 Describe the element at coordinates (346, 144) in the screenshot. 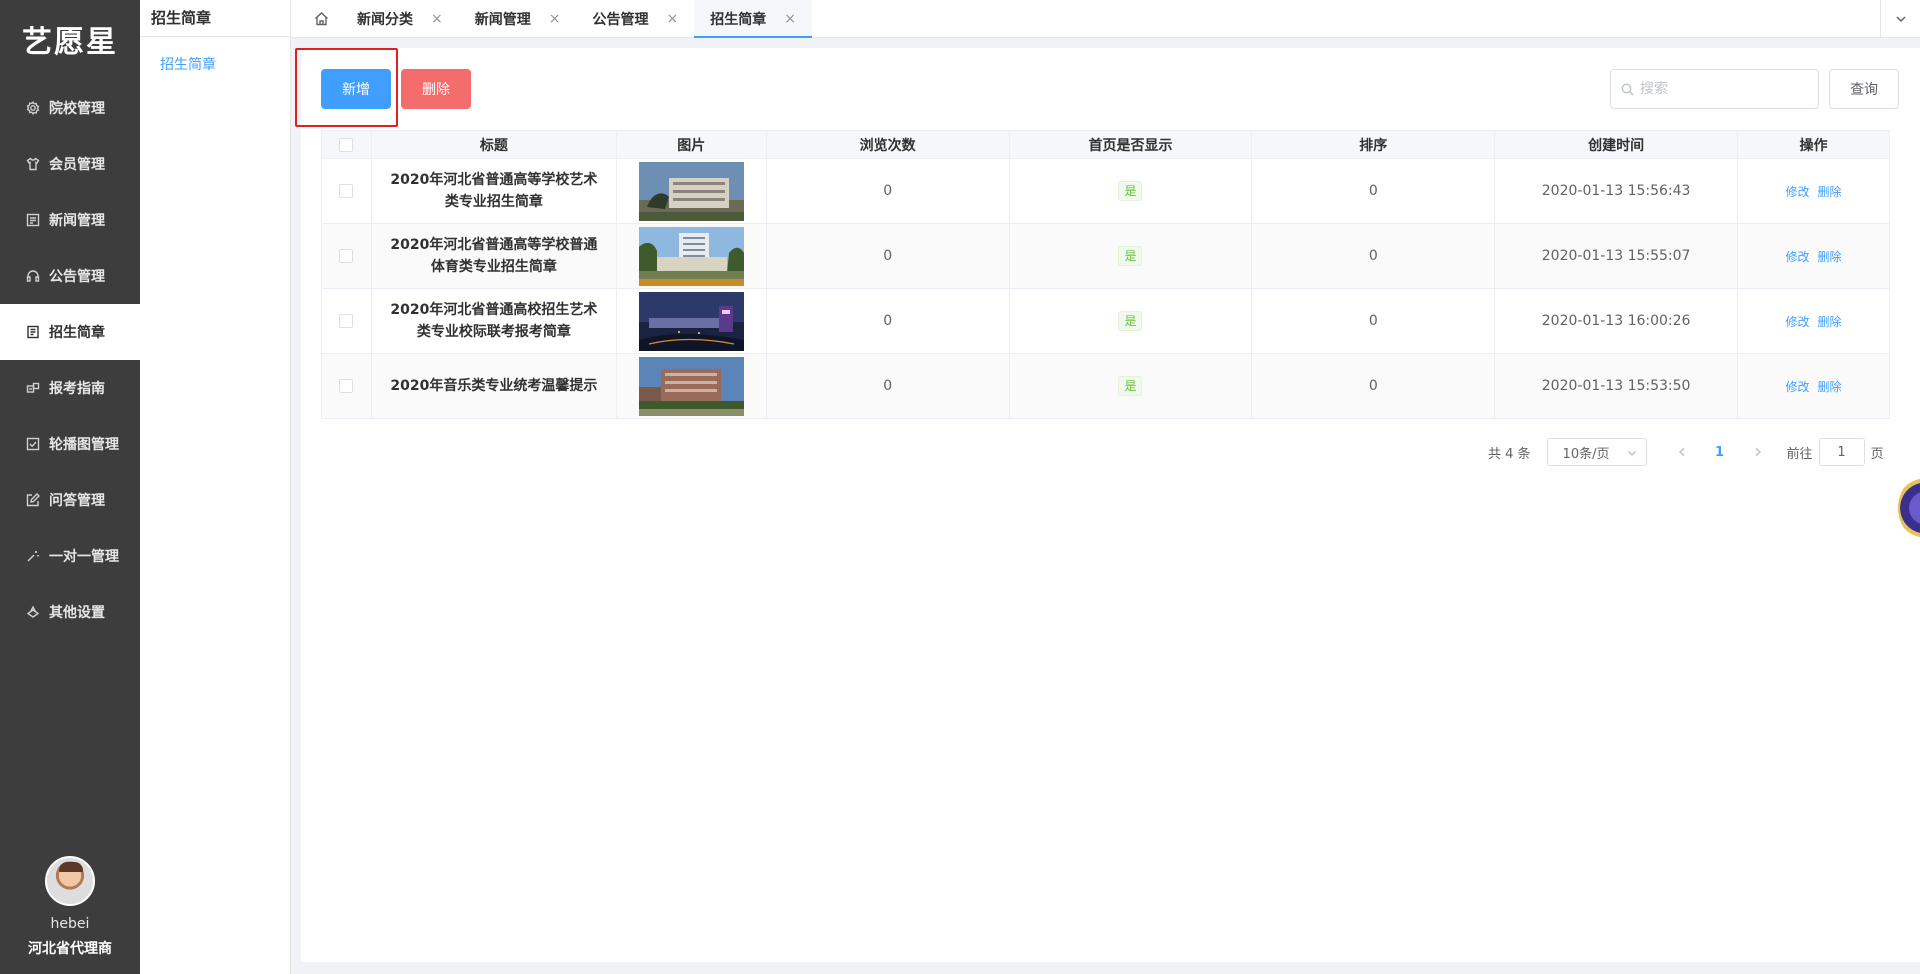

I see `select-all-checkbox` at that location.